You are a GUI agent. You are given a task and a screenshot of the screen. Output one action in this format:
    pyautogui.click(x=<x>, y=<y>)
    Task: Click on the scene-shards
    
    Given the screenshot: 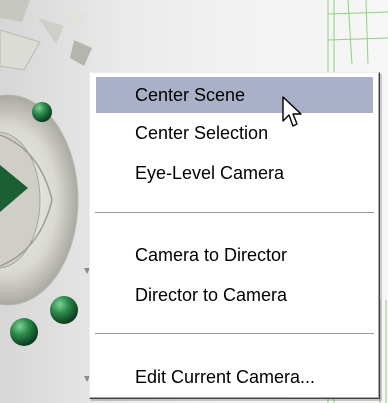 What is the action you would take?
    pyautogui.click(x=46, y=35)
    